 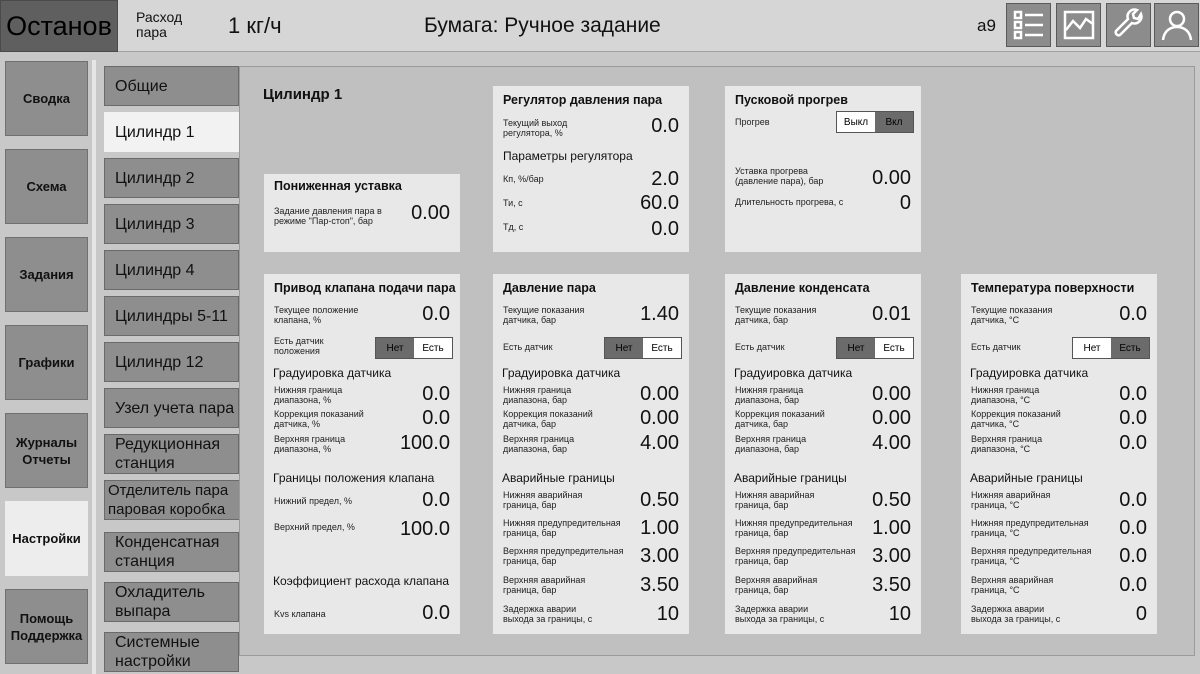 What do you see at coordinates (1011, 500) in the screenshot?
I see `alarm-low-label: Нижняя аварийная граница, °С` at bounding box center [1011, 500].